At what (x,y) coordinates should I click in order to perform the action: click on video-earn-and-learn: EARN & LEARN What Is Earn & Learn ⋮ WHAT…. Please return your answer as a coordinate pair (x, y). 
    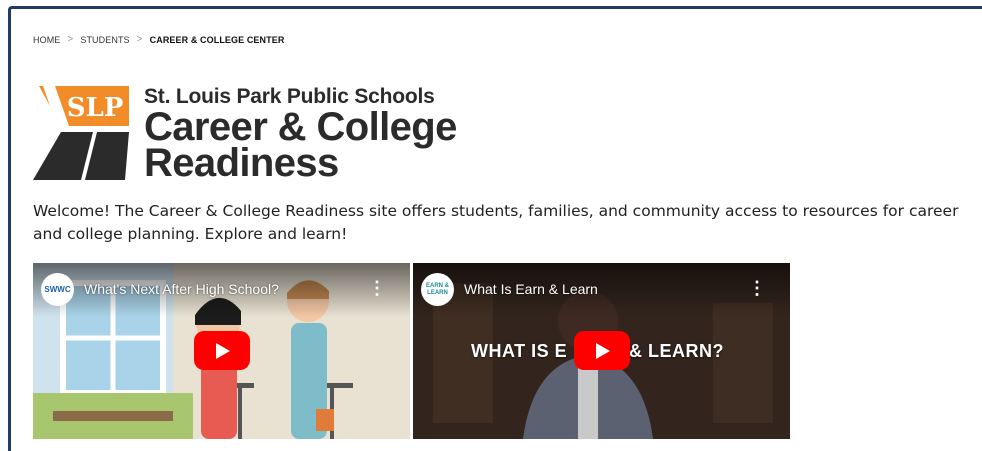
    Looking at the image, I should click on (601, 351).